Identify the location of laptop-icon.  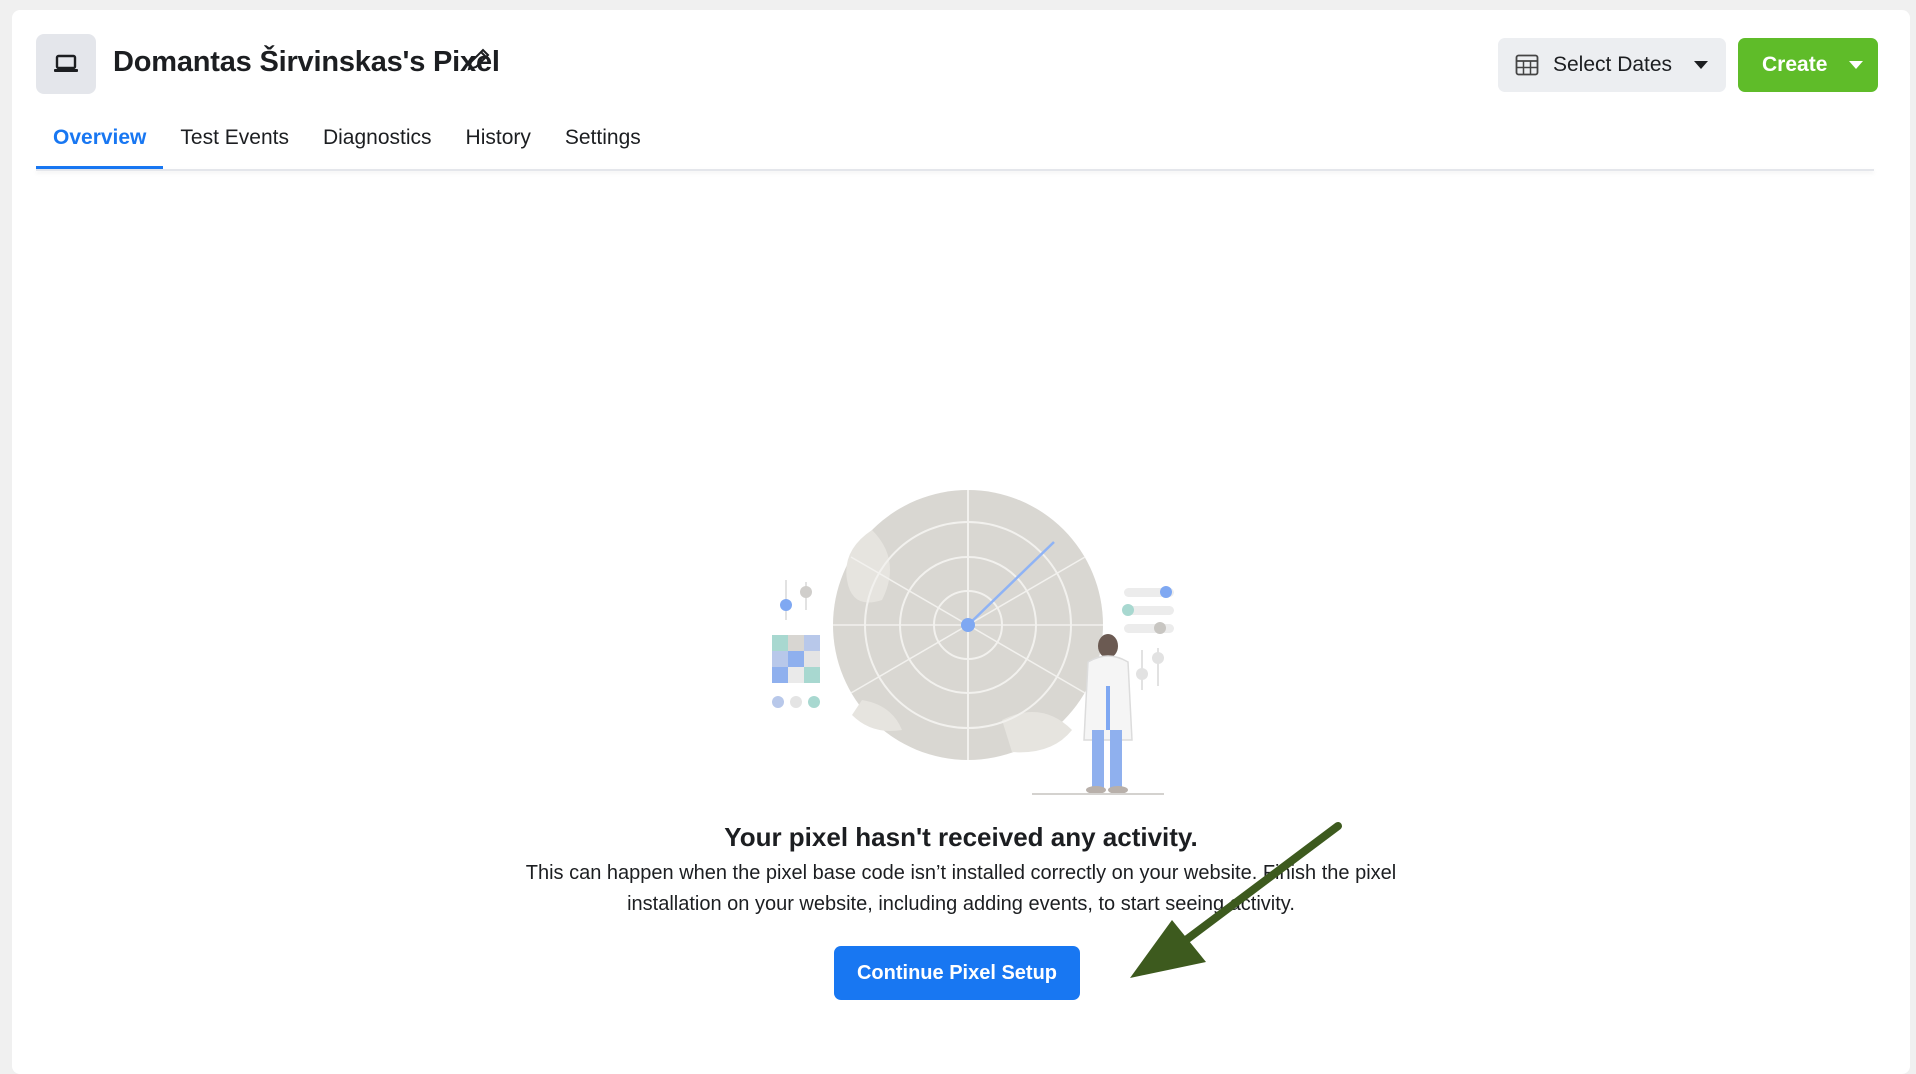
(66, 63).